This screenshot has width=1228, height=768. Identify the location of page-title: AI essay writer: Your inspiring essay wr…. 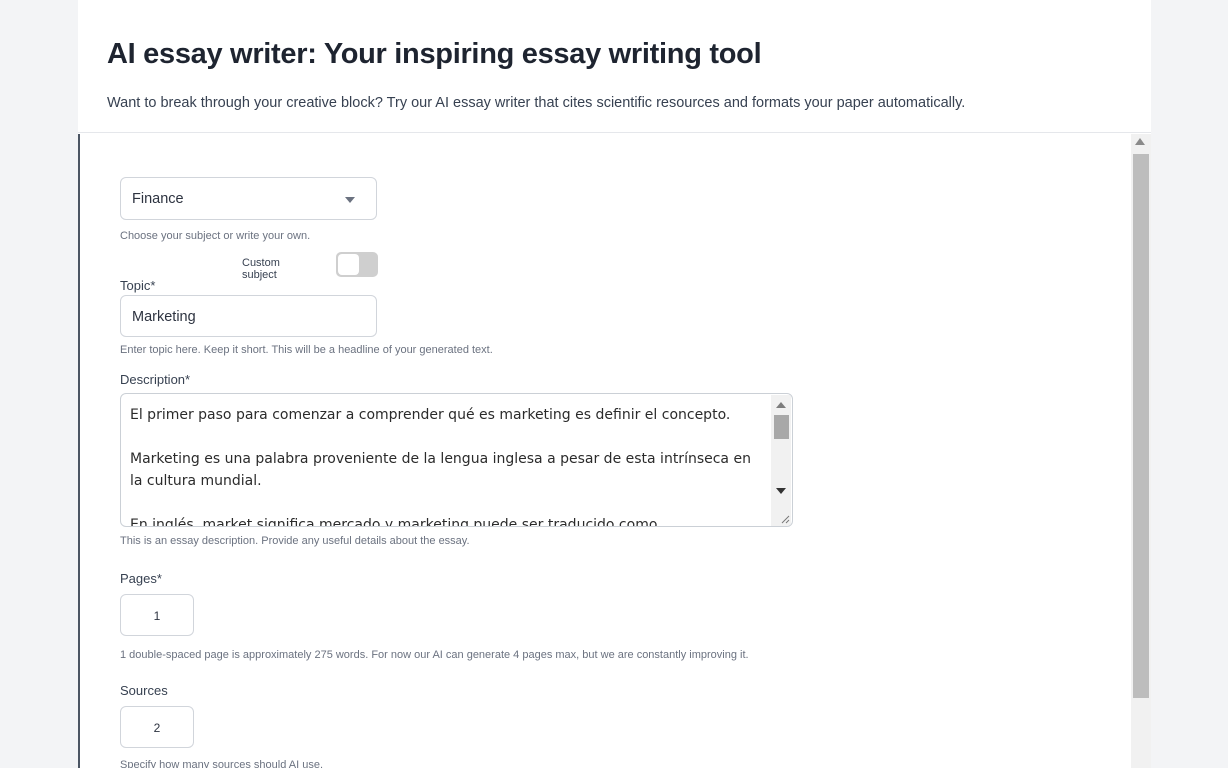
(434, 54).